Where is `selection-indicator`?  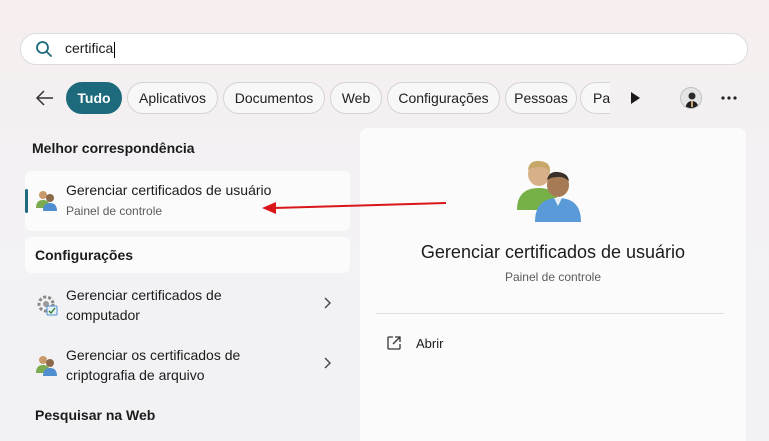
selection-indicator is located at coordinates (26, 201).